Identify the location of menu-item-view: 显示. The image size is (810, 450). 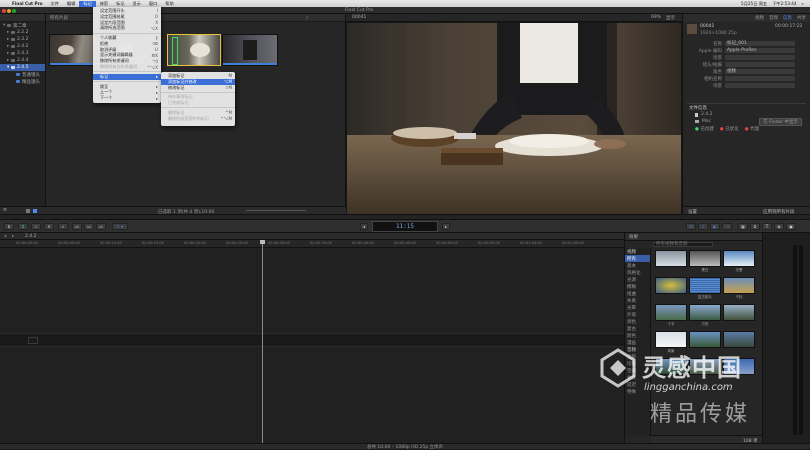
(136, 4).